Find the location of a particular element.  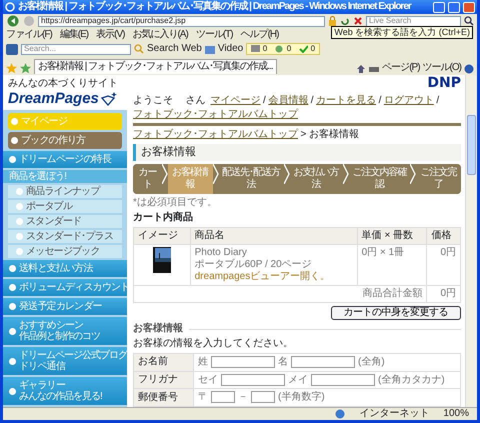

menu-item: ツール(T) is located at coordinates (214, 35).